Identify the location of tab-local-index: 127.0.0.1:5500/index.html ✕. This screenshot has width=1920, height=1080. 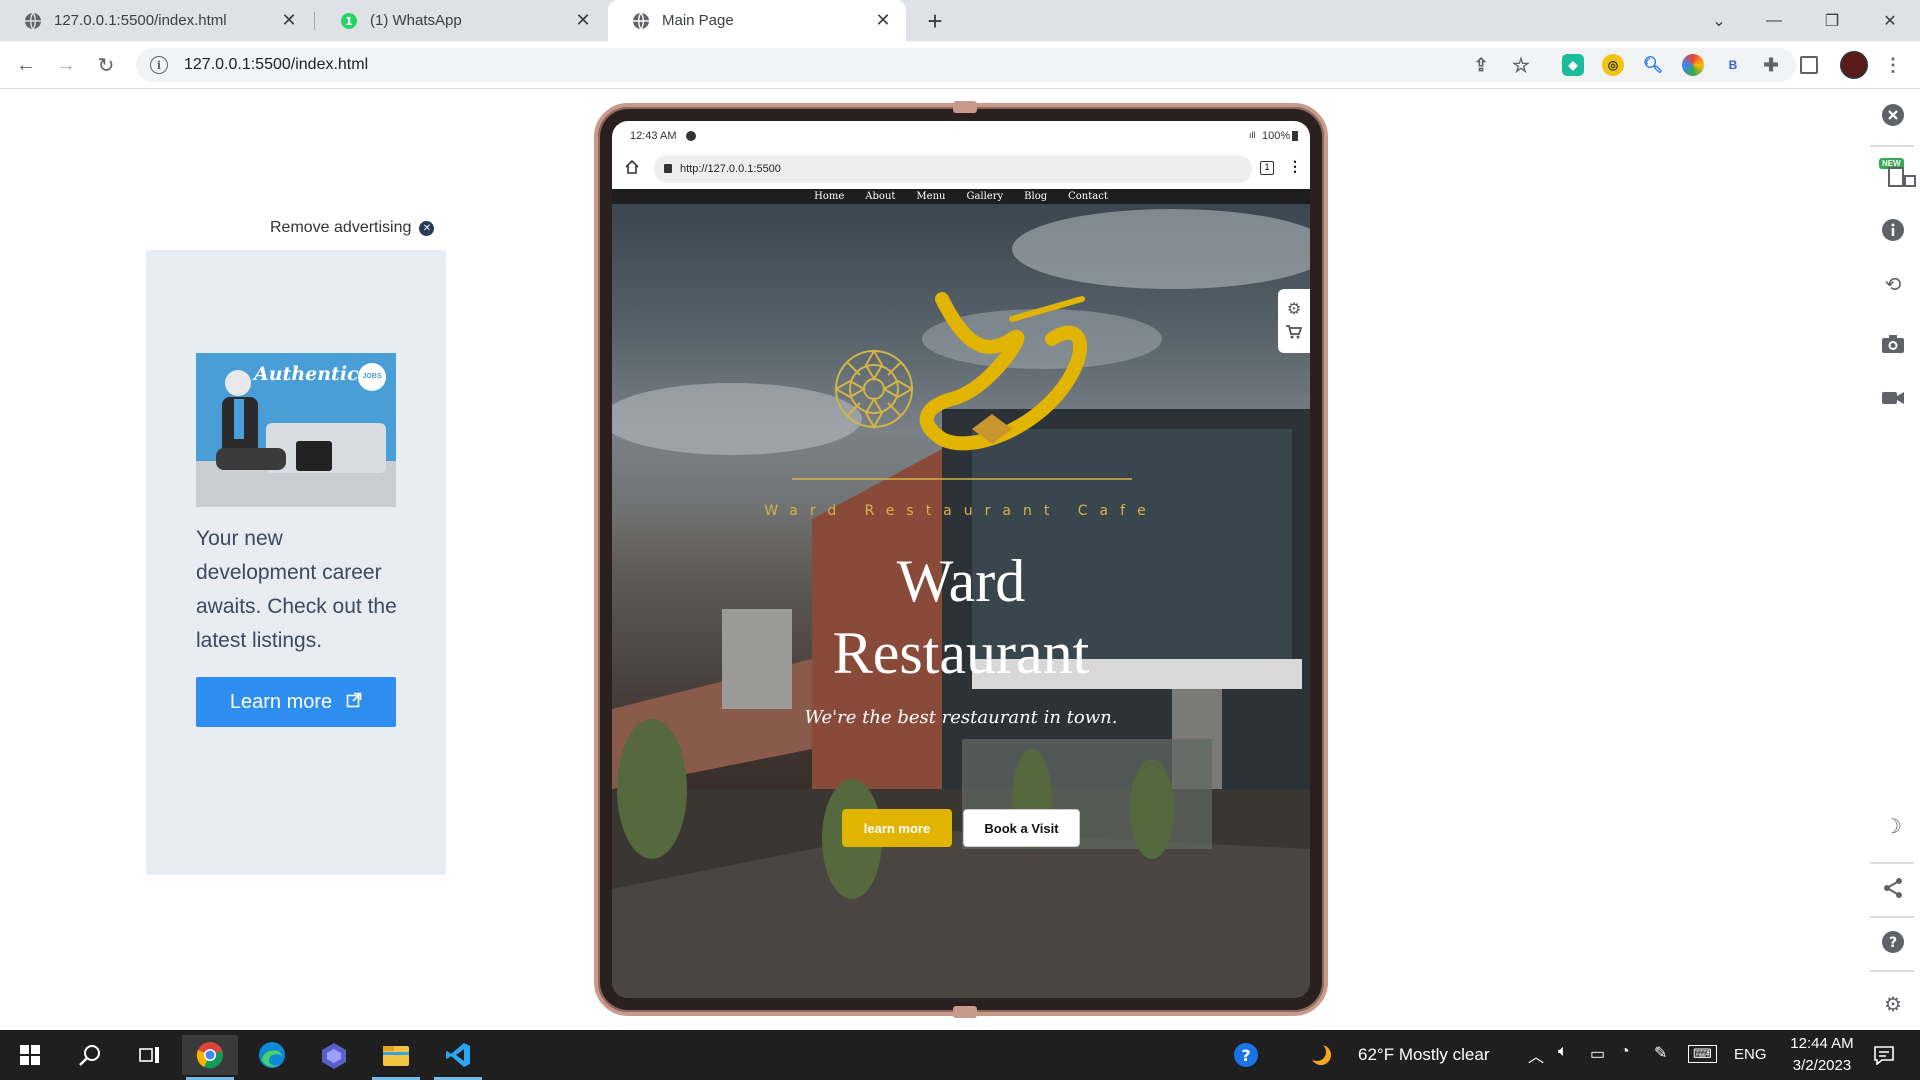
(156, 20).